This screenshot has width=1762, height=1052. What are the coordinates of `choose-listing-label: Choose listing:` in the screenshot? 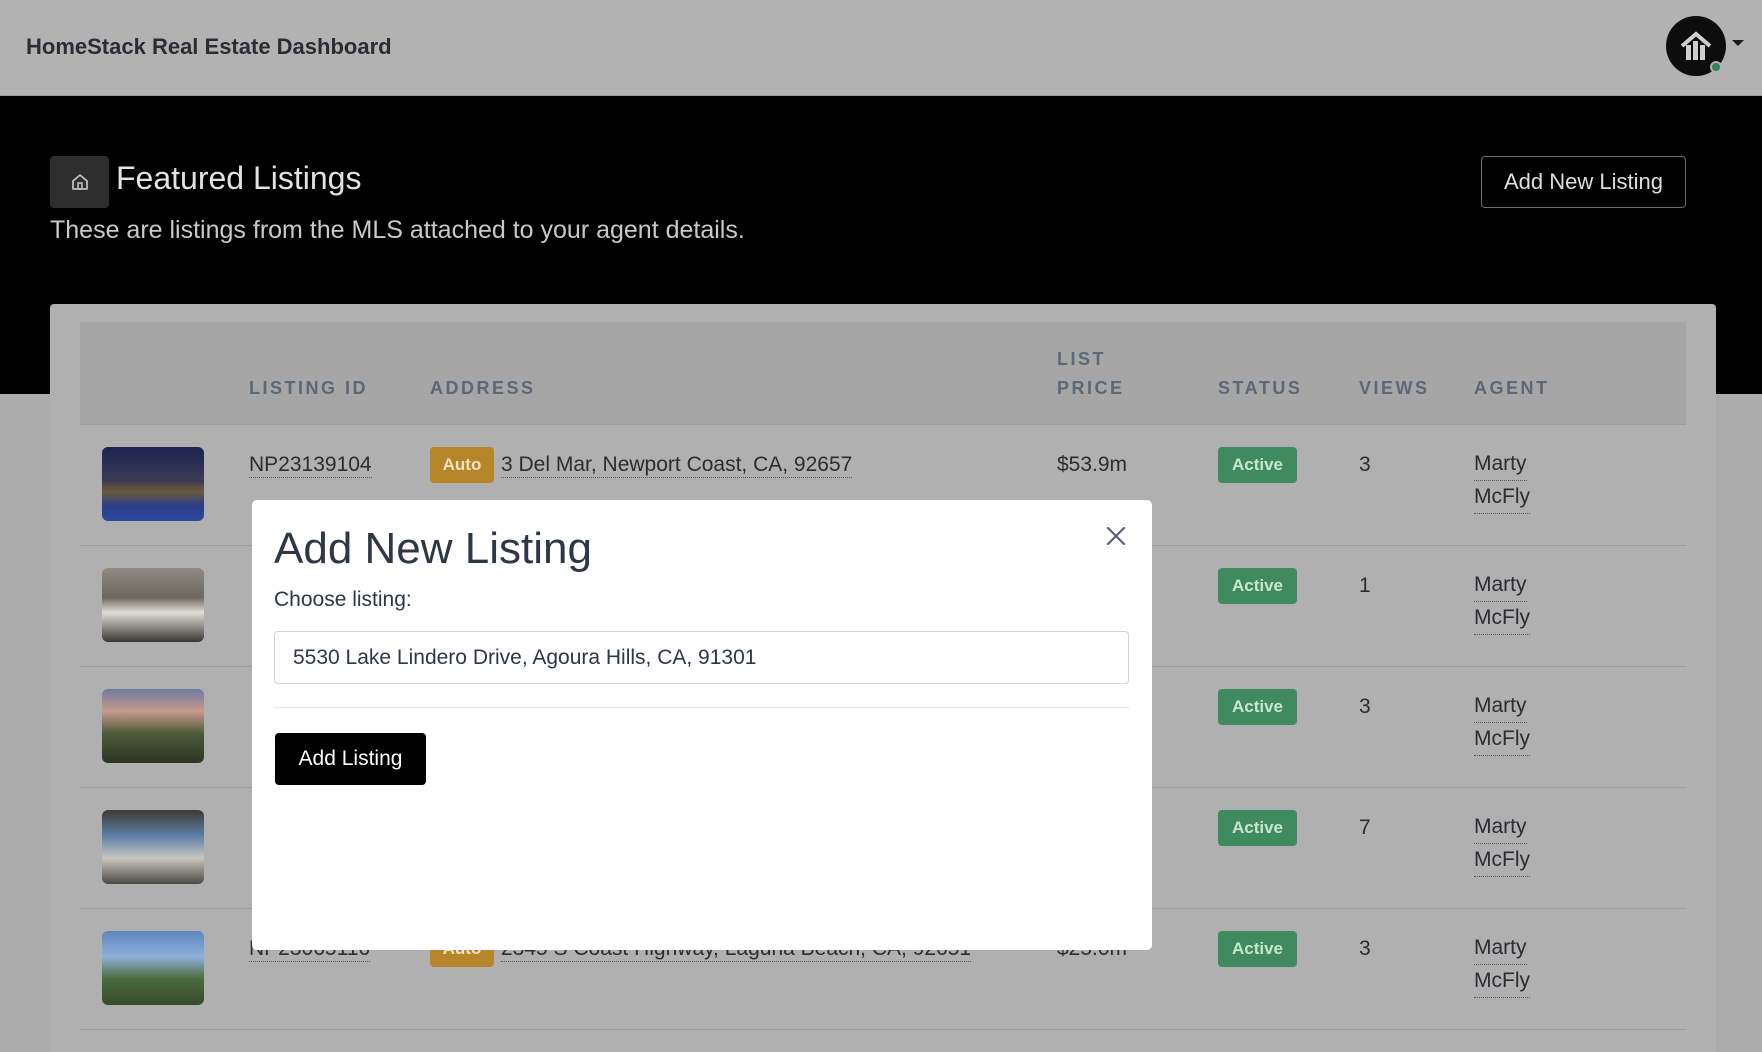 It's located at (343, 599).